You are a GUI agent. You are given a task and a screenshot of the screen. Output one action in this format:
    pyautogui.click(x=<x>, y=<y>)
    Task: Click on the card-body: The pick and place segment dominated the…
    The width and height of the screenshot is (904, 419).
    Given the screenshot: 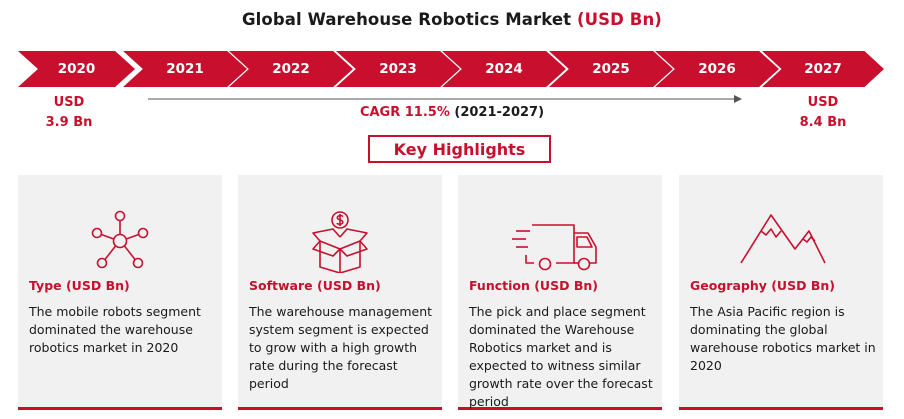 What is the action you would take?
    pyautogui.click(x=561, y=356)
    